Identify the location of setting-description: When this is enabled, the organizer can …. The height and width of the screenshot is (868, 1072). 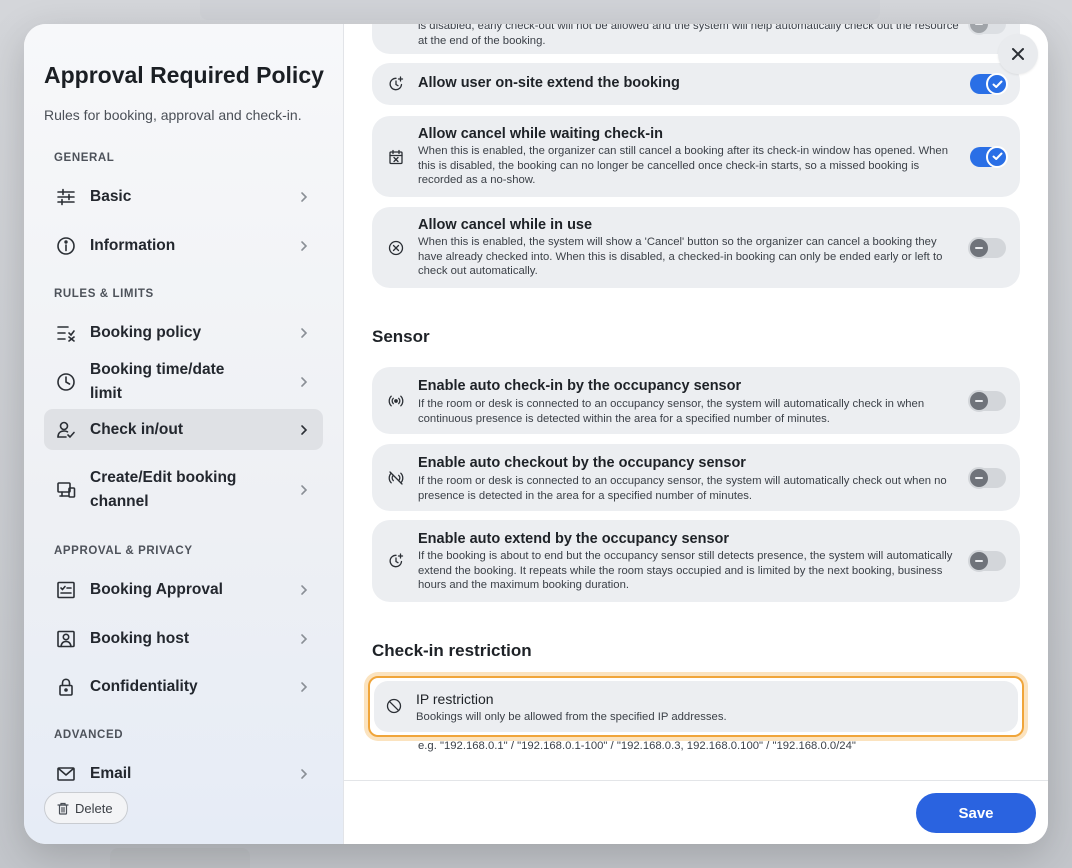
(683, 166).